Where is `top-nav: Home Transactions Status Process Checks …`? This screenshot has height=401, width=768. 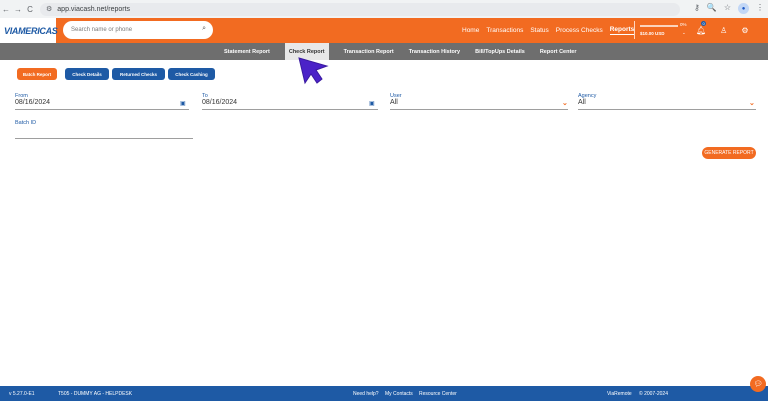 top-nav: Home Transactions Status Process Checks … is located at coordinates (548, 30).